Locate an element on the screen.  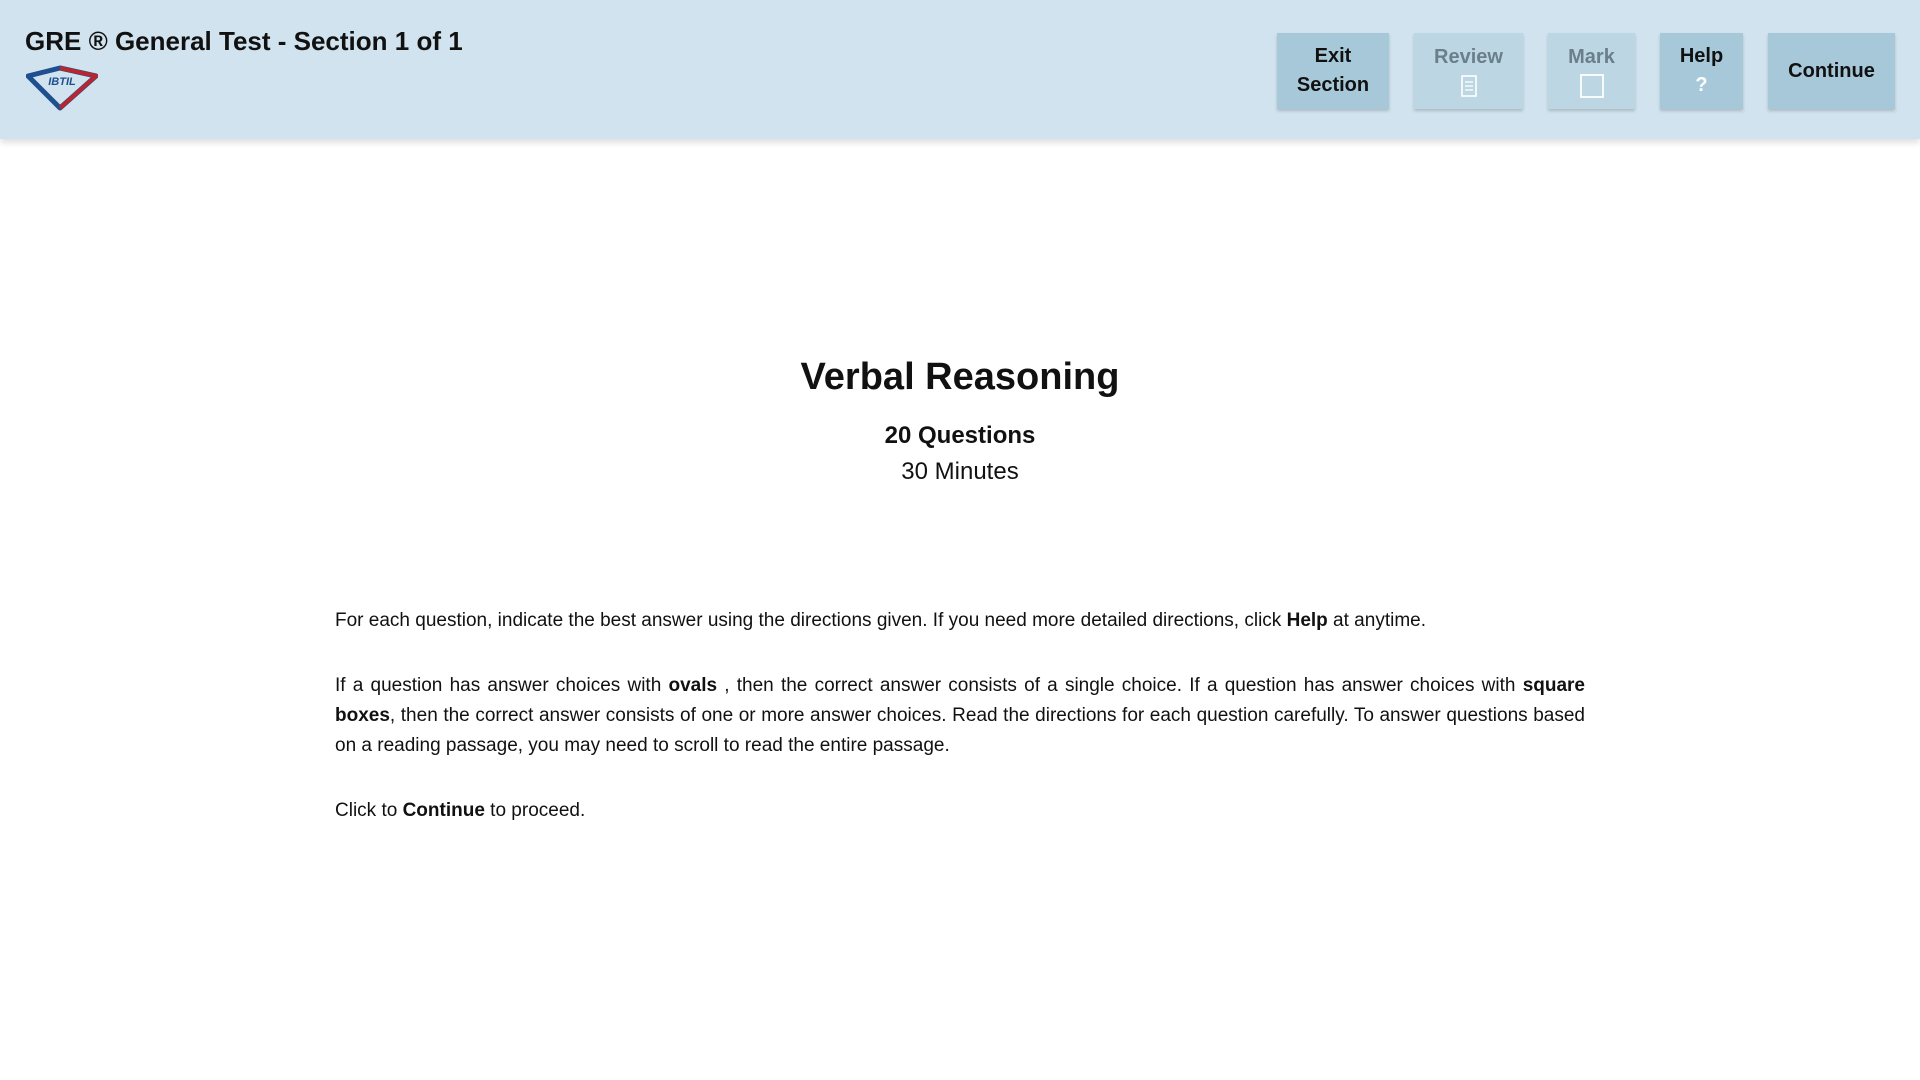
continue-button: Continue is located at coordinates (1831, 71).